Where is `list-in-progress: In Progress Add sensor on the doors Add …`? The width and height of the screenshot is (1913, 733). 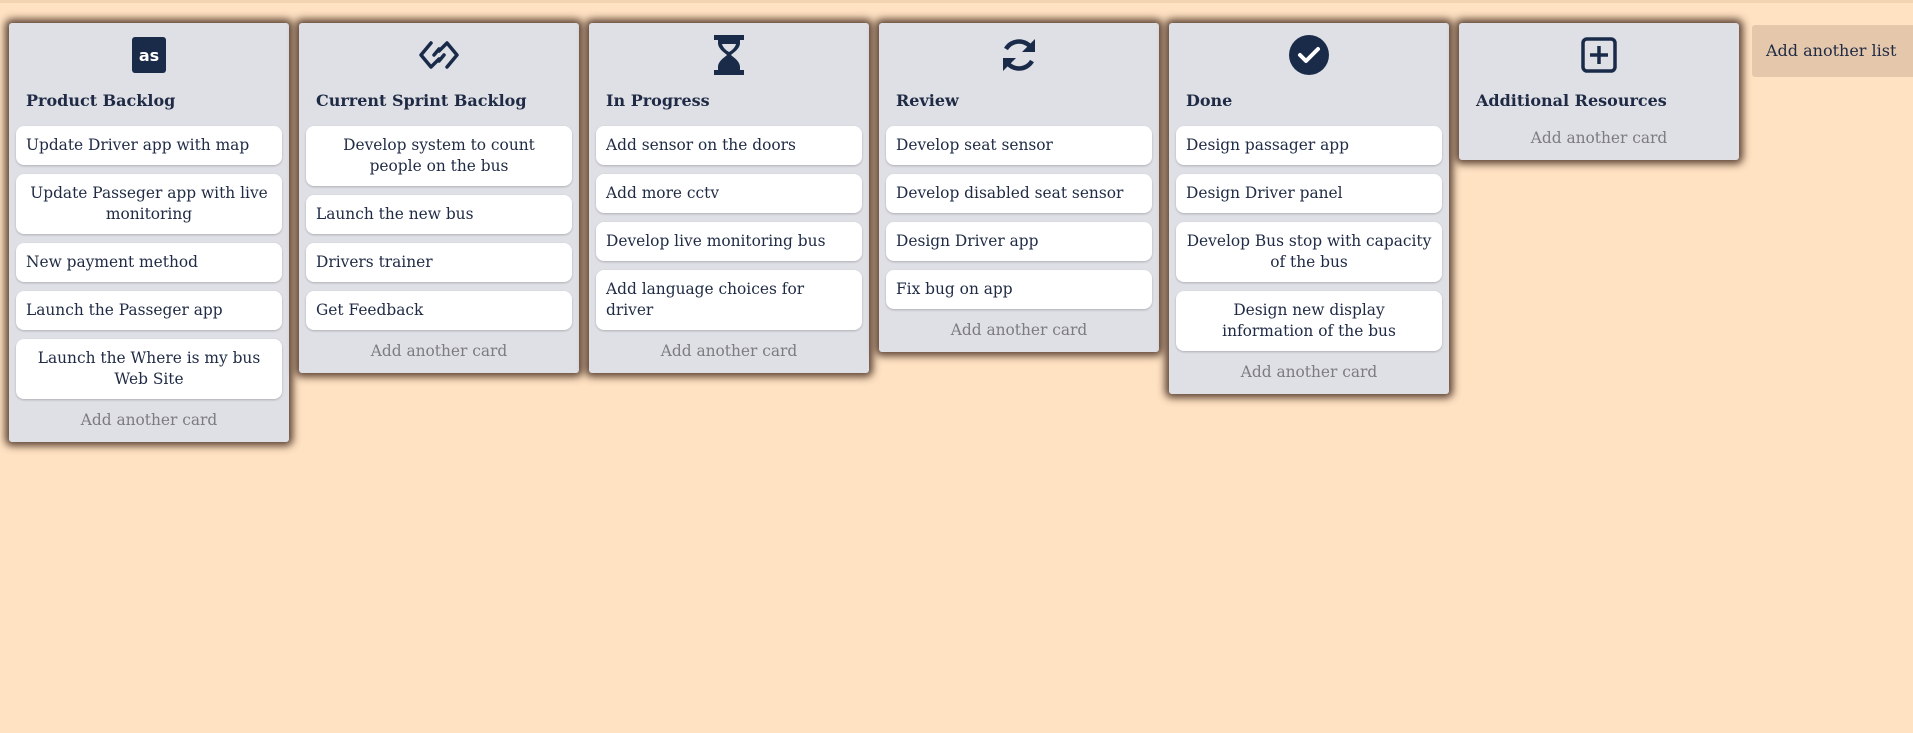 list-in-progress: In Progress Add sensor on the doors Add … is located at coordinates (729, 198).